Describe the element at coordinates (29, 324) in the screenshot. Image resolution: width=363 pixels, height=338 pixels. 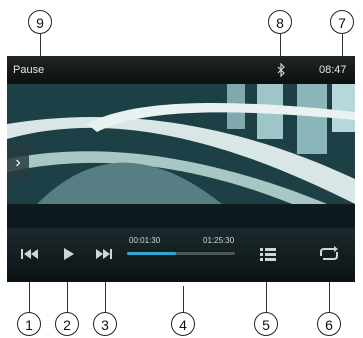
I see `callout-1: 1` at that location.